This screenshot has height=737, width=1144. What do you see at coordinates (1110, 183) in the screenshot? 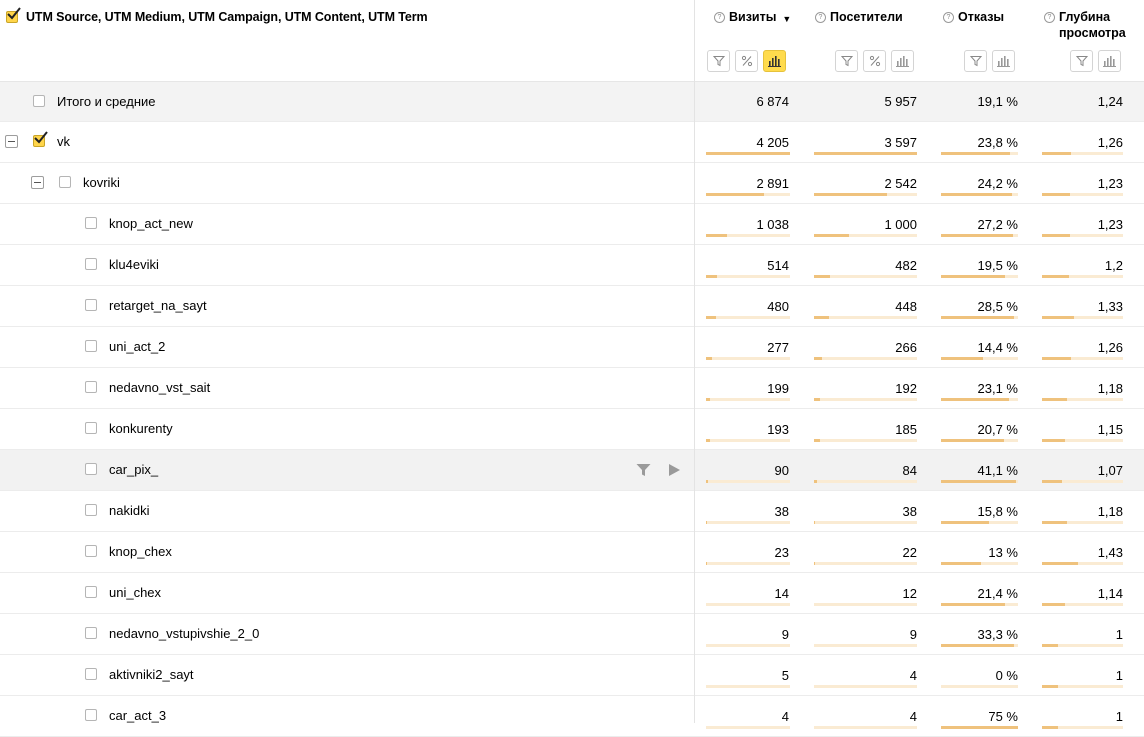
I see `cell-depth: 1,23` at bounding box center [1110, 183].